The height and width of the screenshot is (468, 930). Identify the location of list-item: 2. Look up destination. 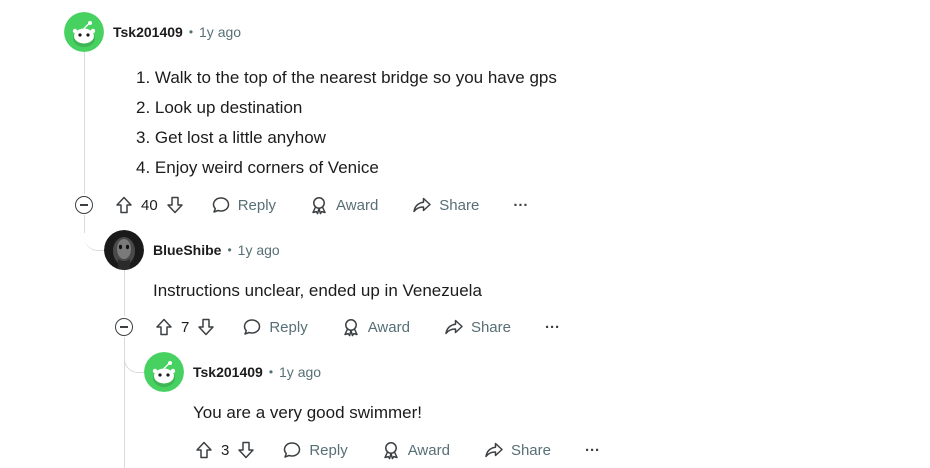
(219, 107).